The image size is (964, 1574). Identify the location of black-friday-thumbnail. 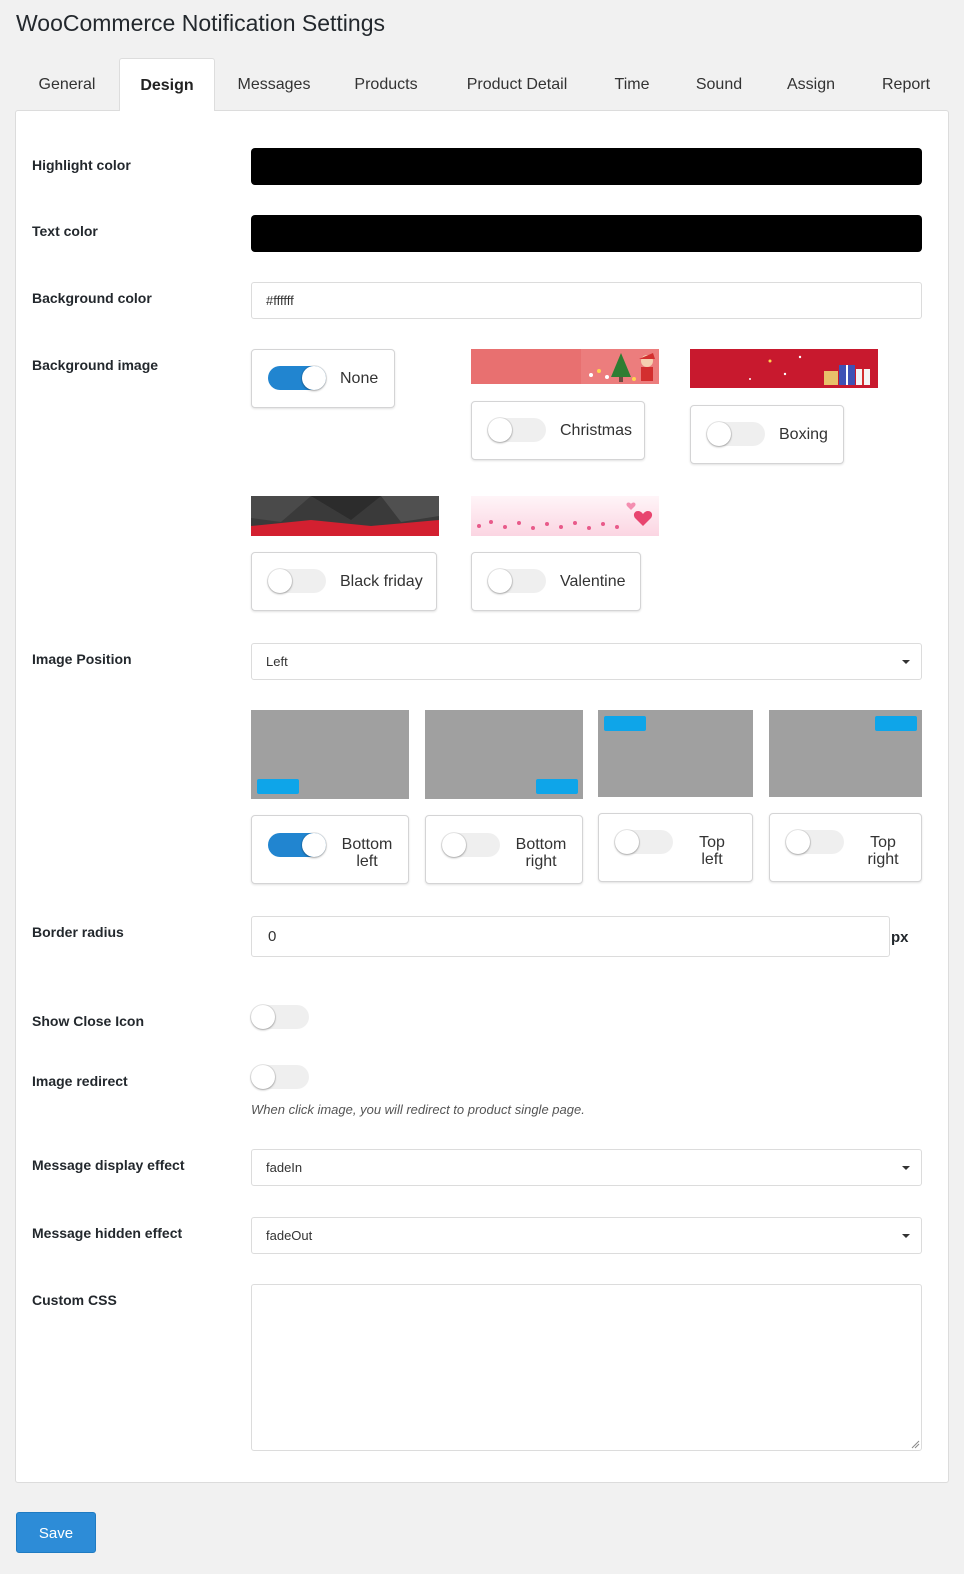
(345, 516).